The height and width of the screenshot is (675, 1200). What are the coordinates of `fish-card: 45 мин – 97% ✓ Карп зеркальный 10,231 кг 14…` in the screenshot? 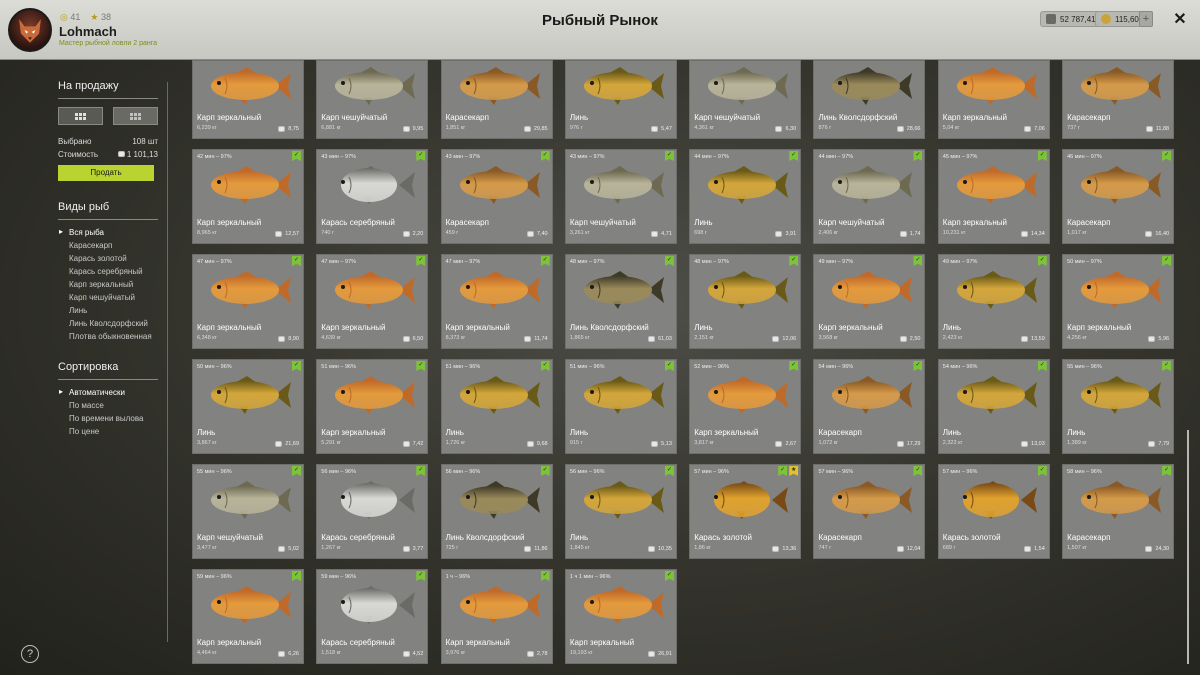 It's located at (993, 196).